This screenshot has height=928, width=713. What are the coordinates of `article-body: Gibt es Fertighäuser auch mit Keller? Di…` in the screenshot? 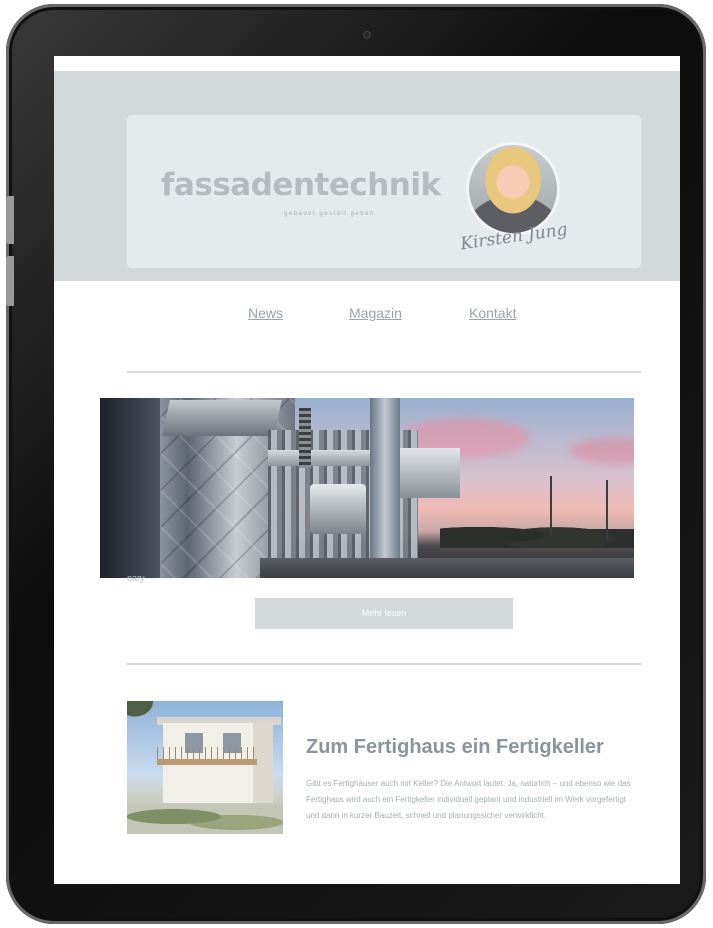 It's located at (468, 799).